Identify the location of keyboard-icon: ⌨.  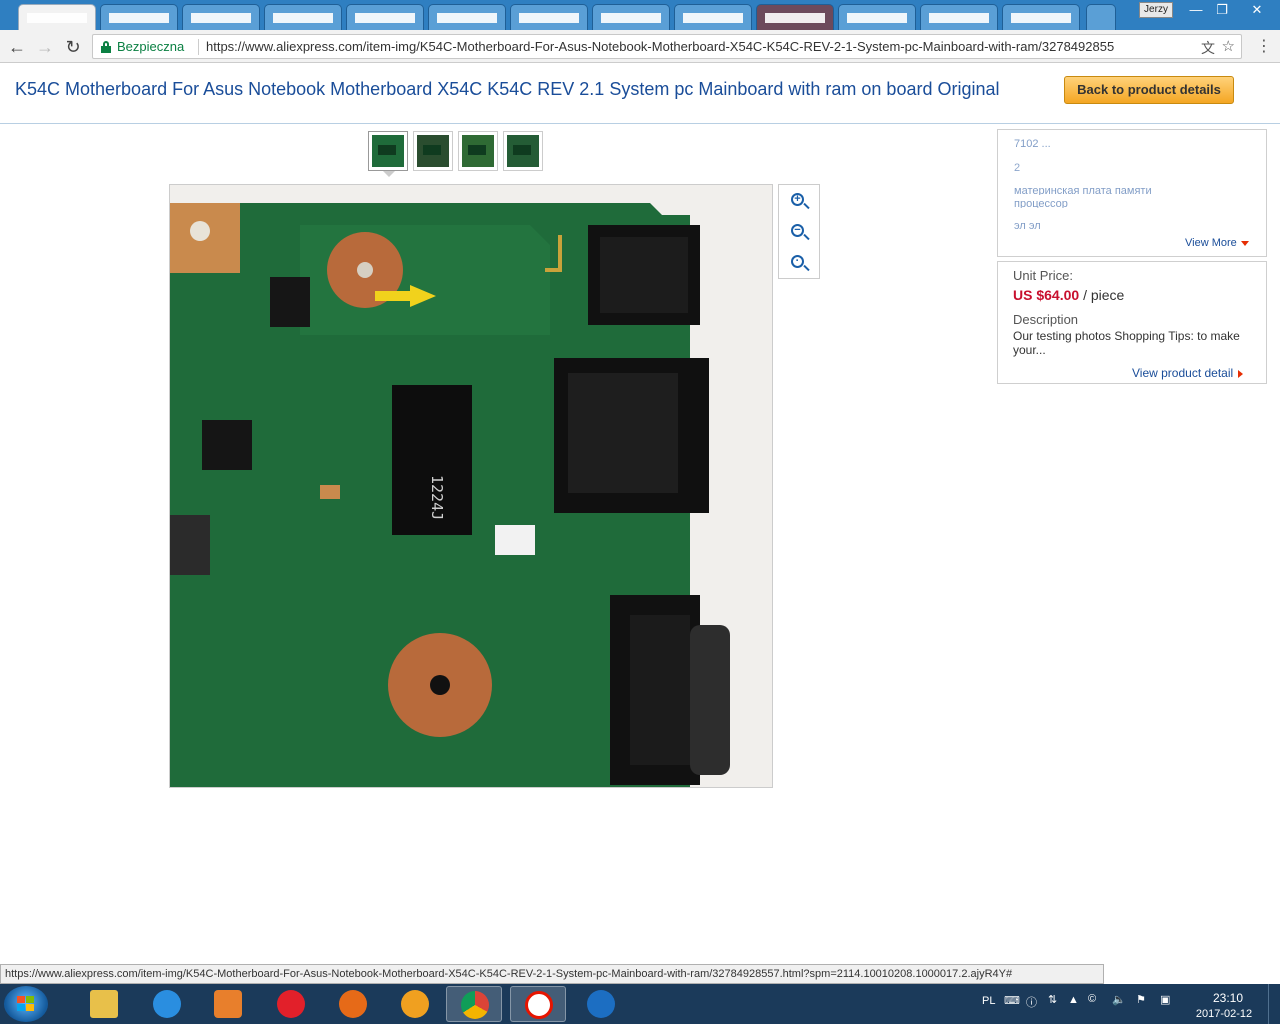
(1012, 1000).